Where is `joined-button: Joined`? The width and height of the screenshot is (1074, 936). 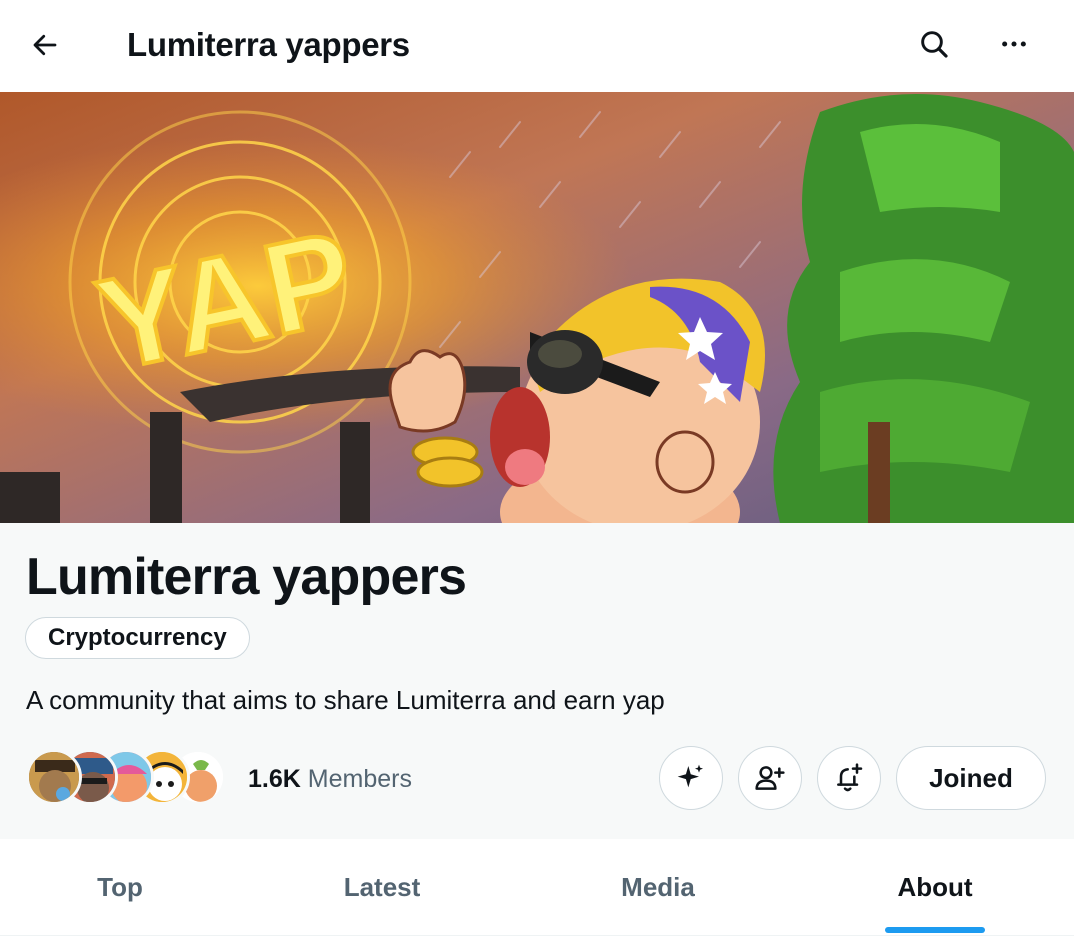
joined-button: Joined is located at coordinates (971, 778).